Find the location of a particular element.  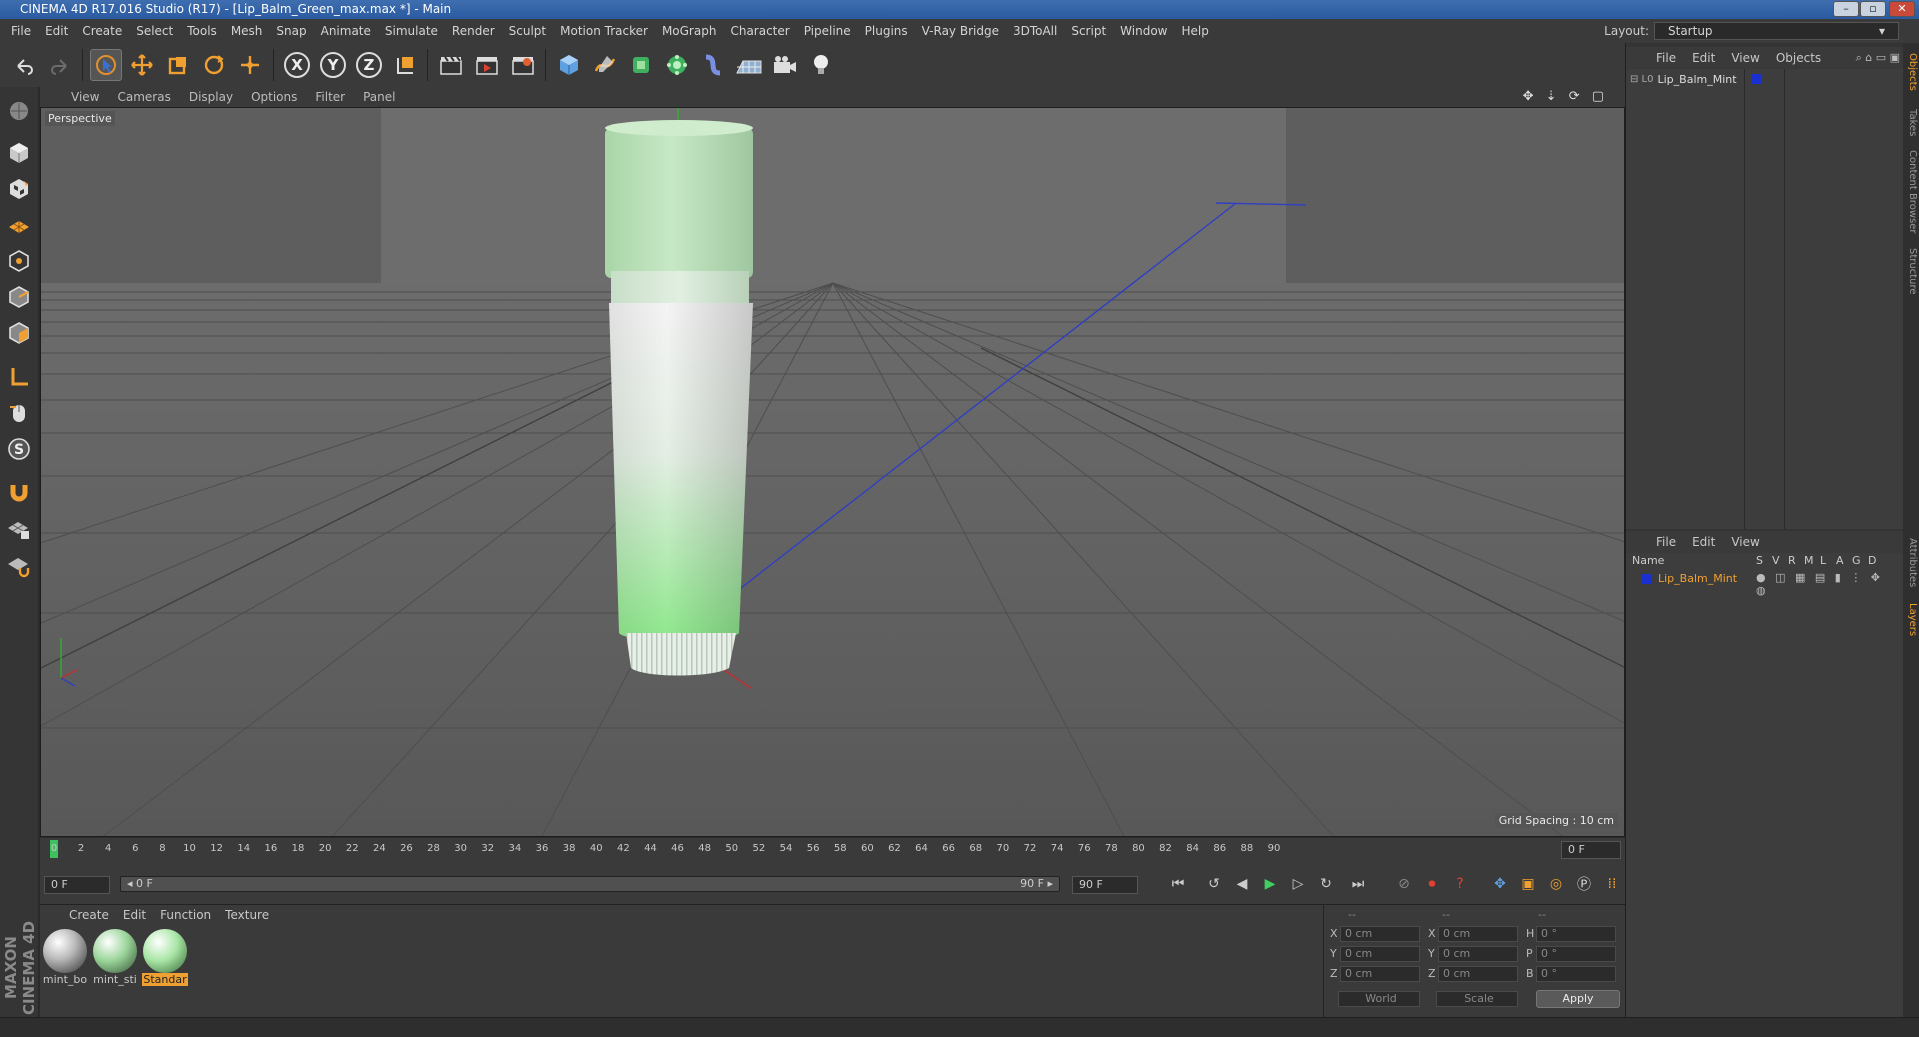

pos-z-field: 0 cm is located at coordinates (1380, 974).